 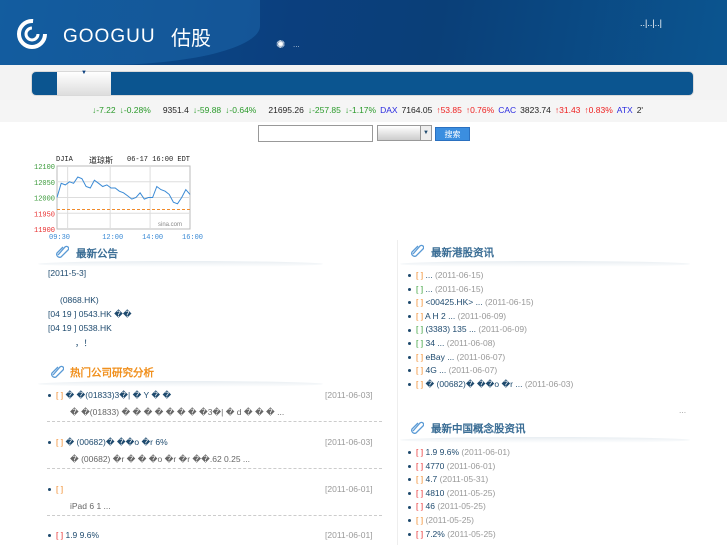 I want to click on ticker-item: ↓-0.64%, so click(x=241, y=110).